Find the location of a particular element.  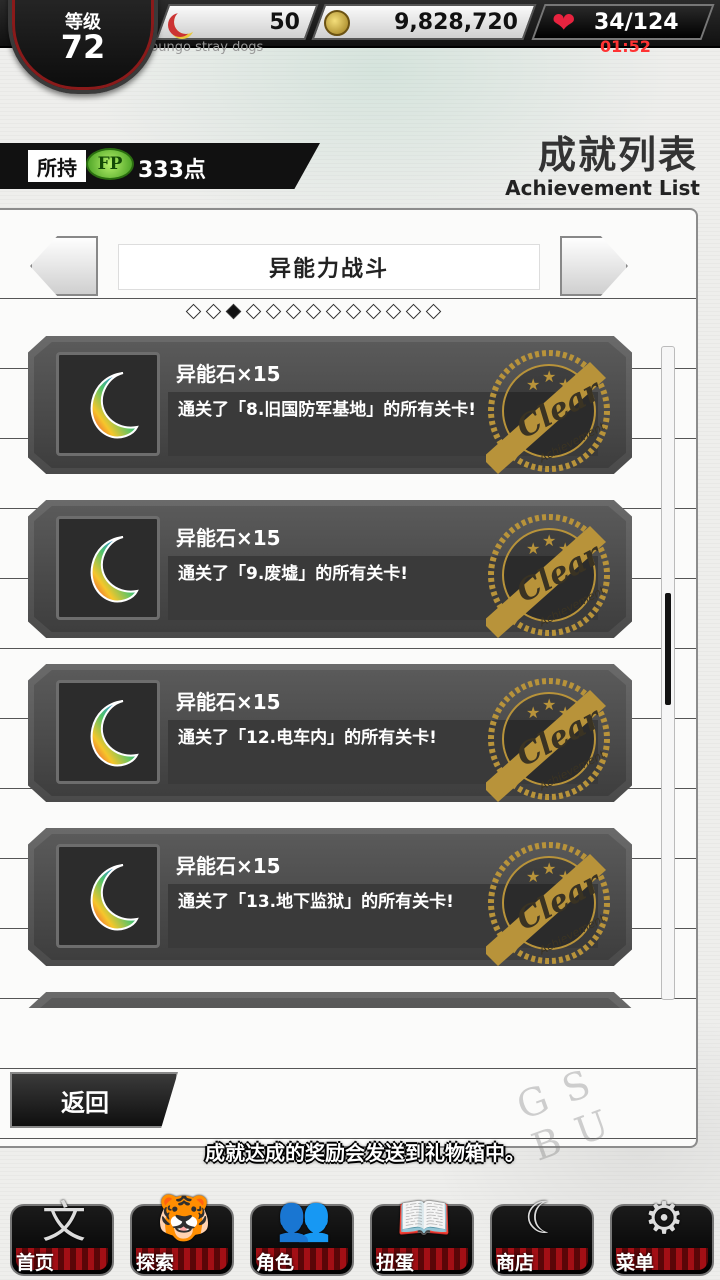

coin-icon is located at coordinates (337, 23).